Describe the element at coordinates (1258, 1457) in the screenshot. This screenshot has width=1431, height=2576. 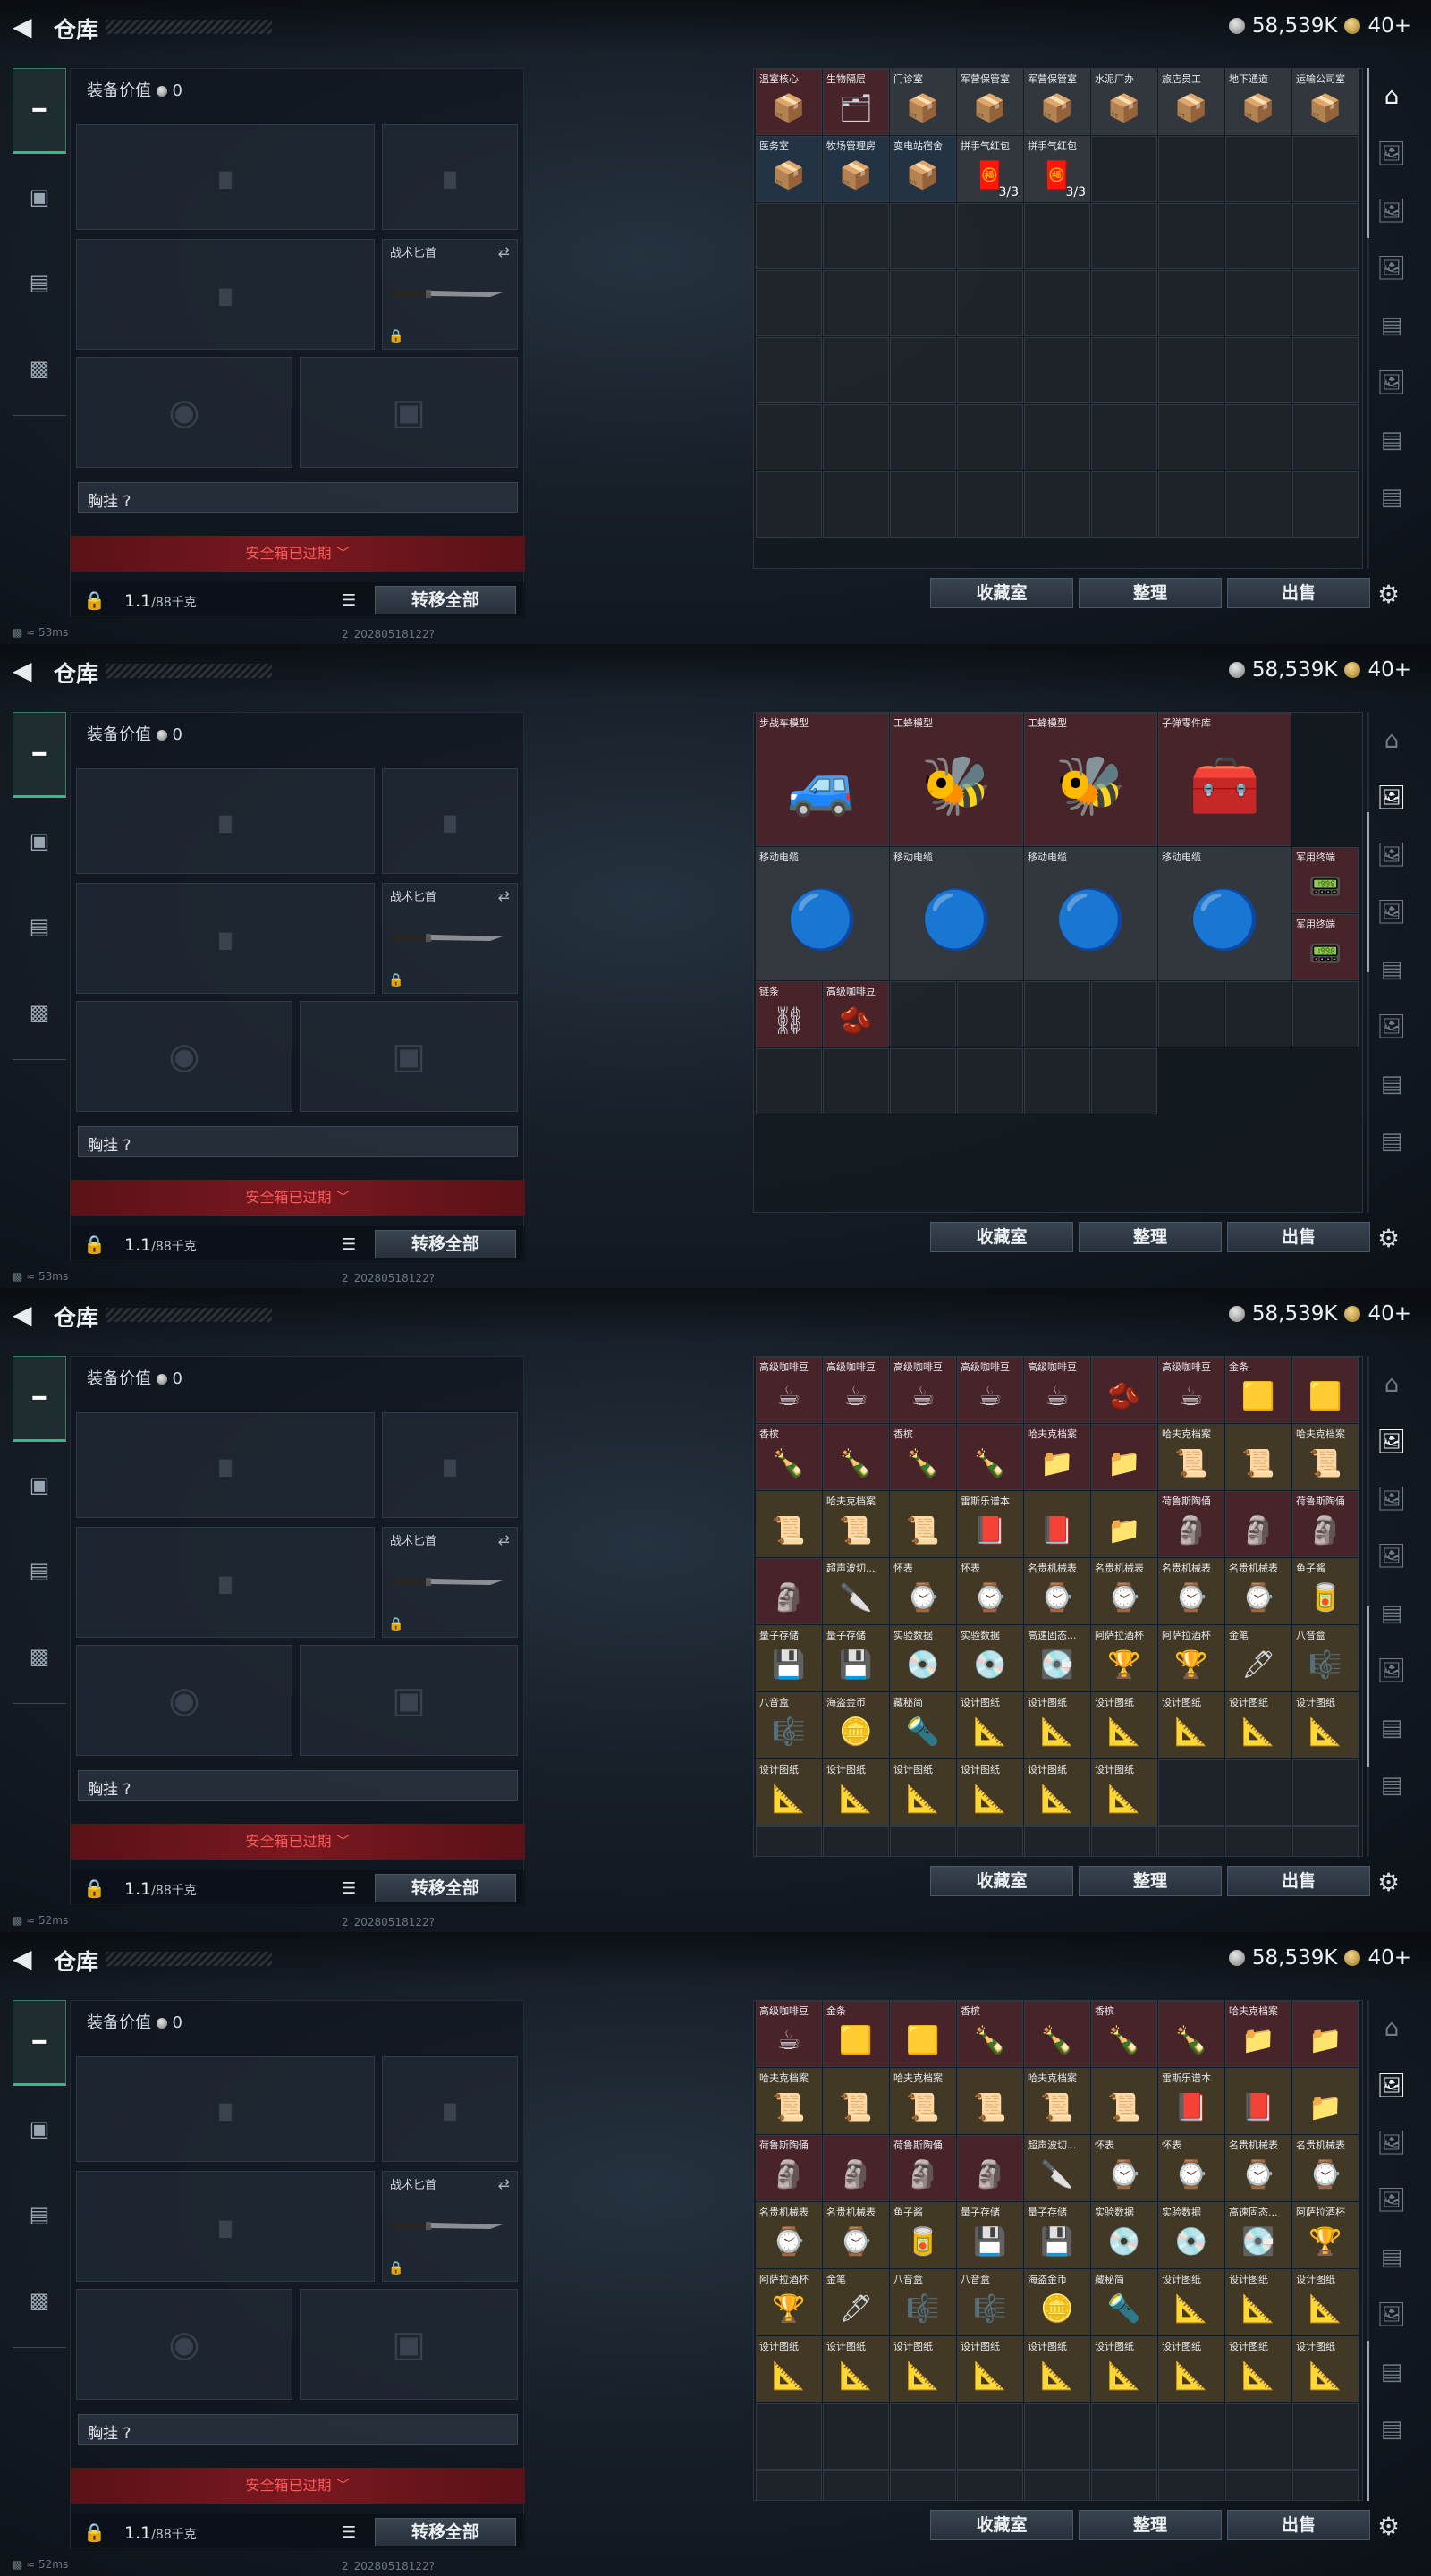
I see `storage-item: 📜` at that location.